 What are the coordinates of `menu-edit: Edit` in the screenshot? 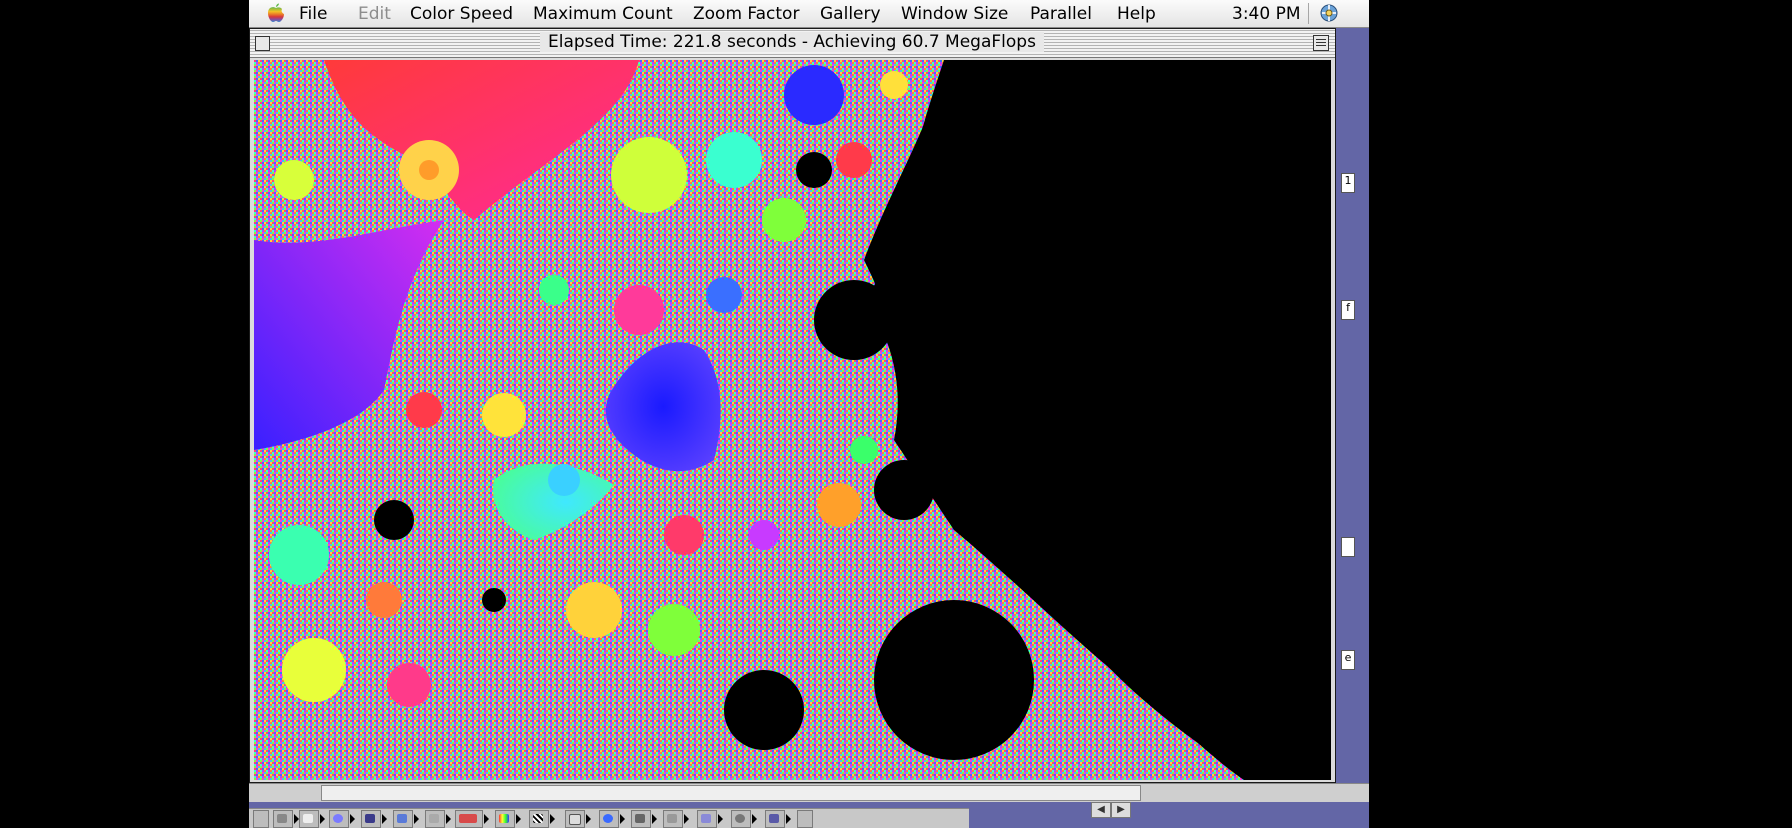 It's located at (374, 14).